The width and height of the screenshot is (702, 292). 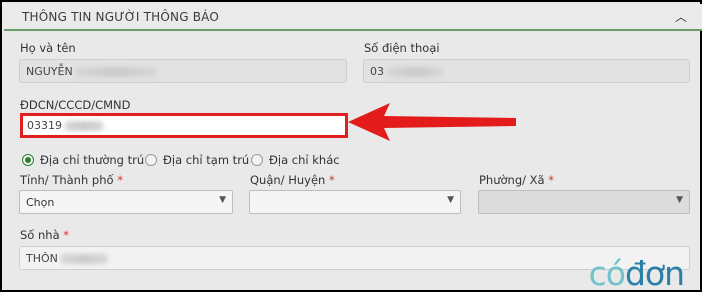 What do you see at coordinates (584, 202) in the screenshot?
I see `phuong-select: ▼` at bounding box center [584, 202].